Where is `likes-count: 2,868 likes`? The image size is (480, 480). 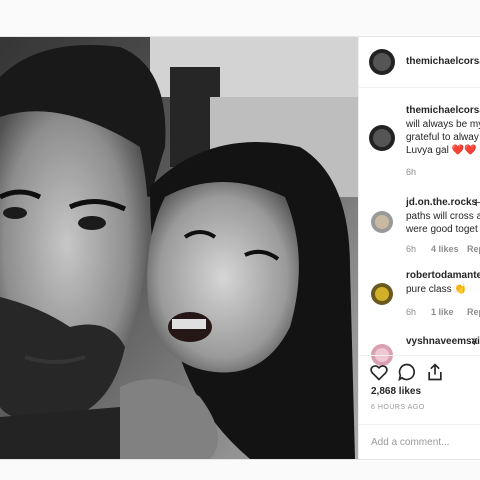
likes-count: 2,868 likes is located at coordinates (396, 391).